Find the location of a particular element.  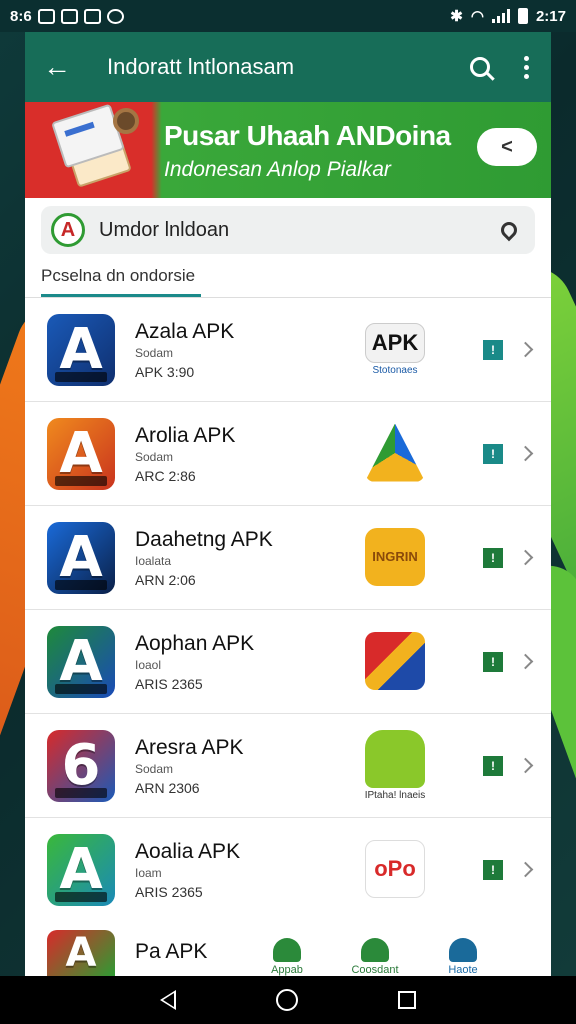

section-tab: Pcselna dn ondorsie is located at coordinates (121, 281).